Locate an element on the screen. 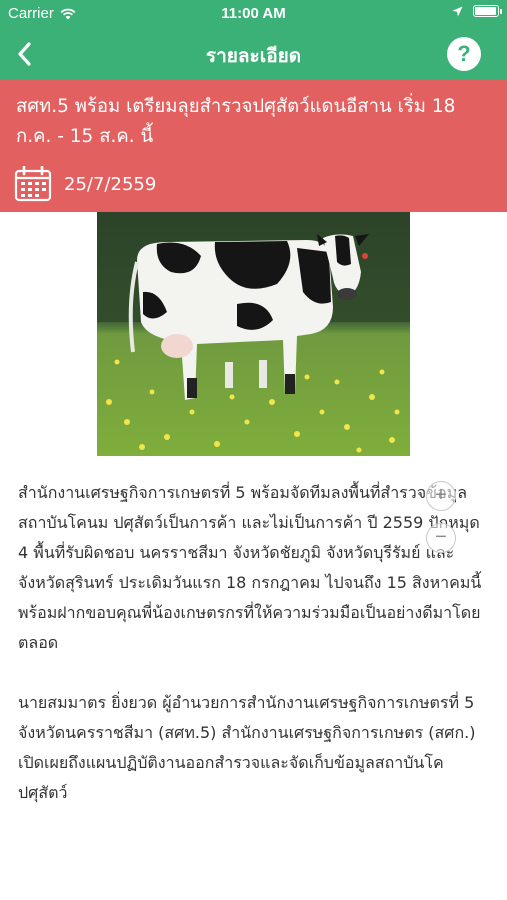  battery-level is located at coordinates (485, 11).